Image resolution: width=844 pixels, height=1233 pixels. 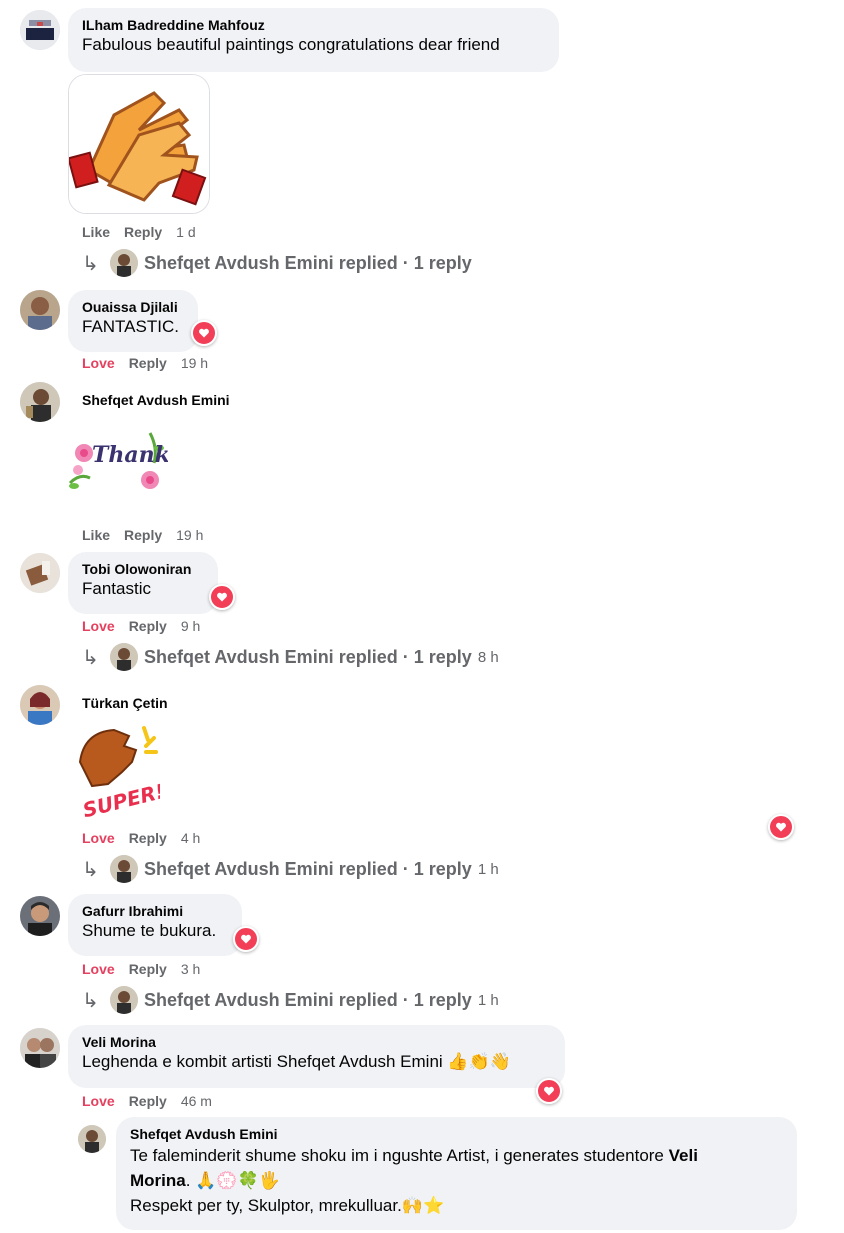 What do you see at coordinates (683, 1155) in the screenshot?
I see `mention: Veli` at bounding box center [683, 1155].